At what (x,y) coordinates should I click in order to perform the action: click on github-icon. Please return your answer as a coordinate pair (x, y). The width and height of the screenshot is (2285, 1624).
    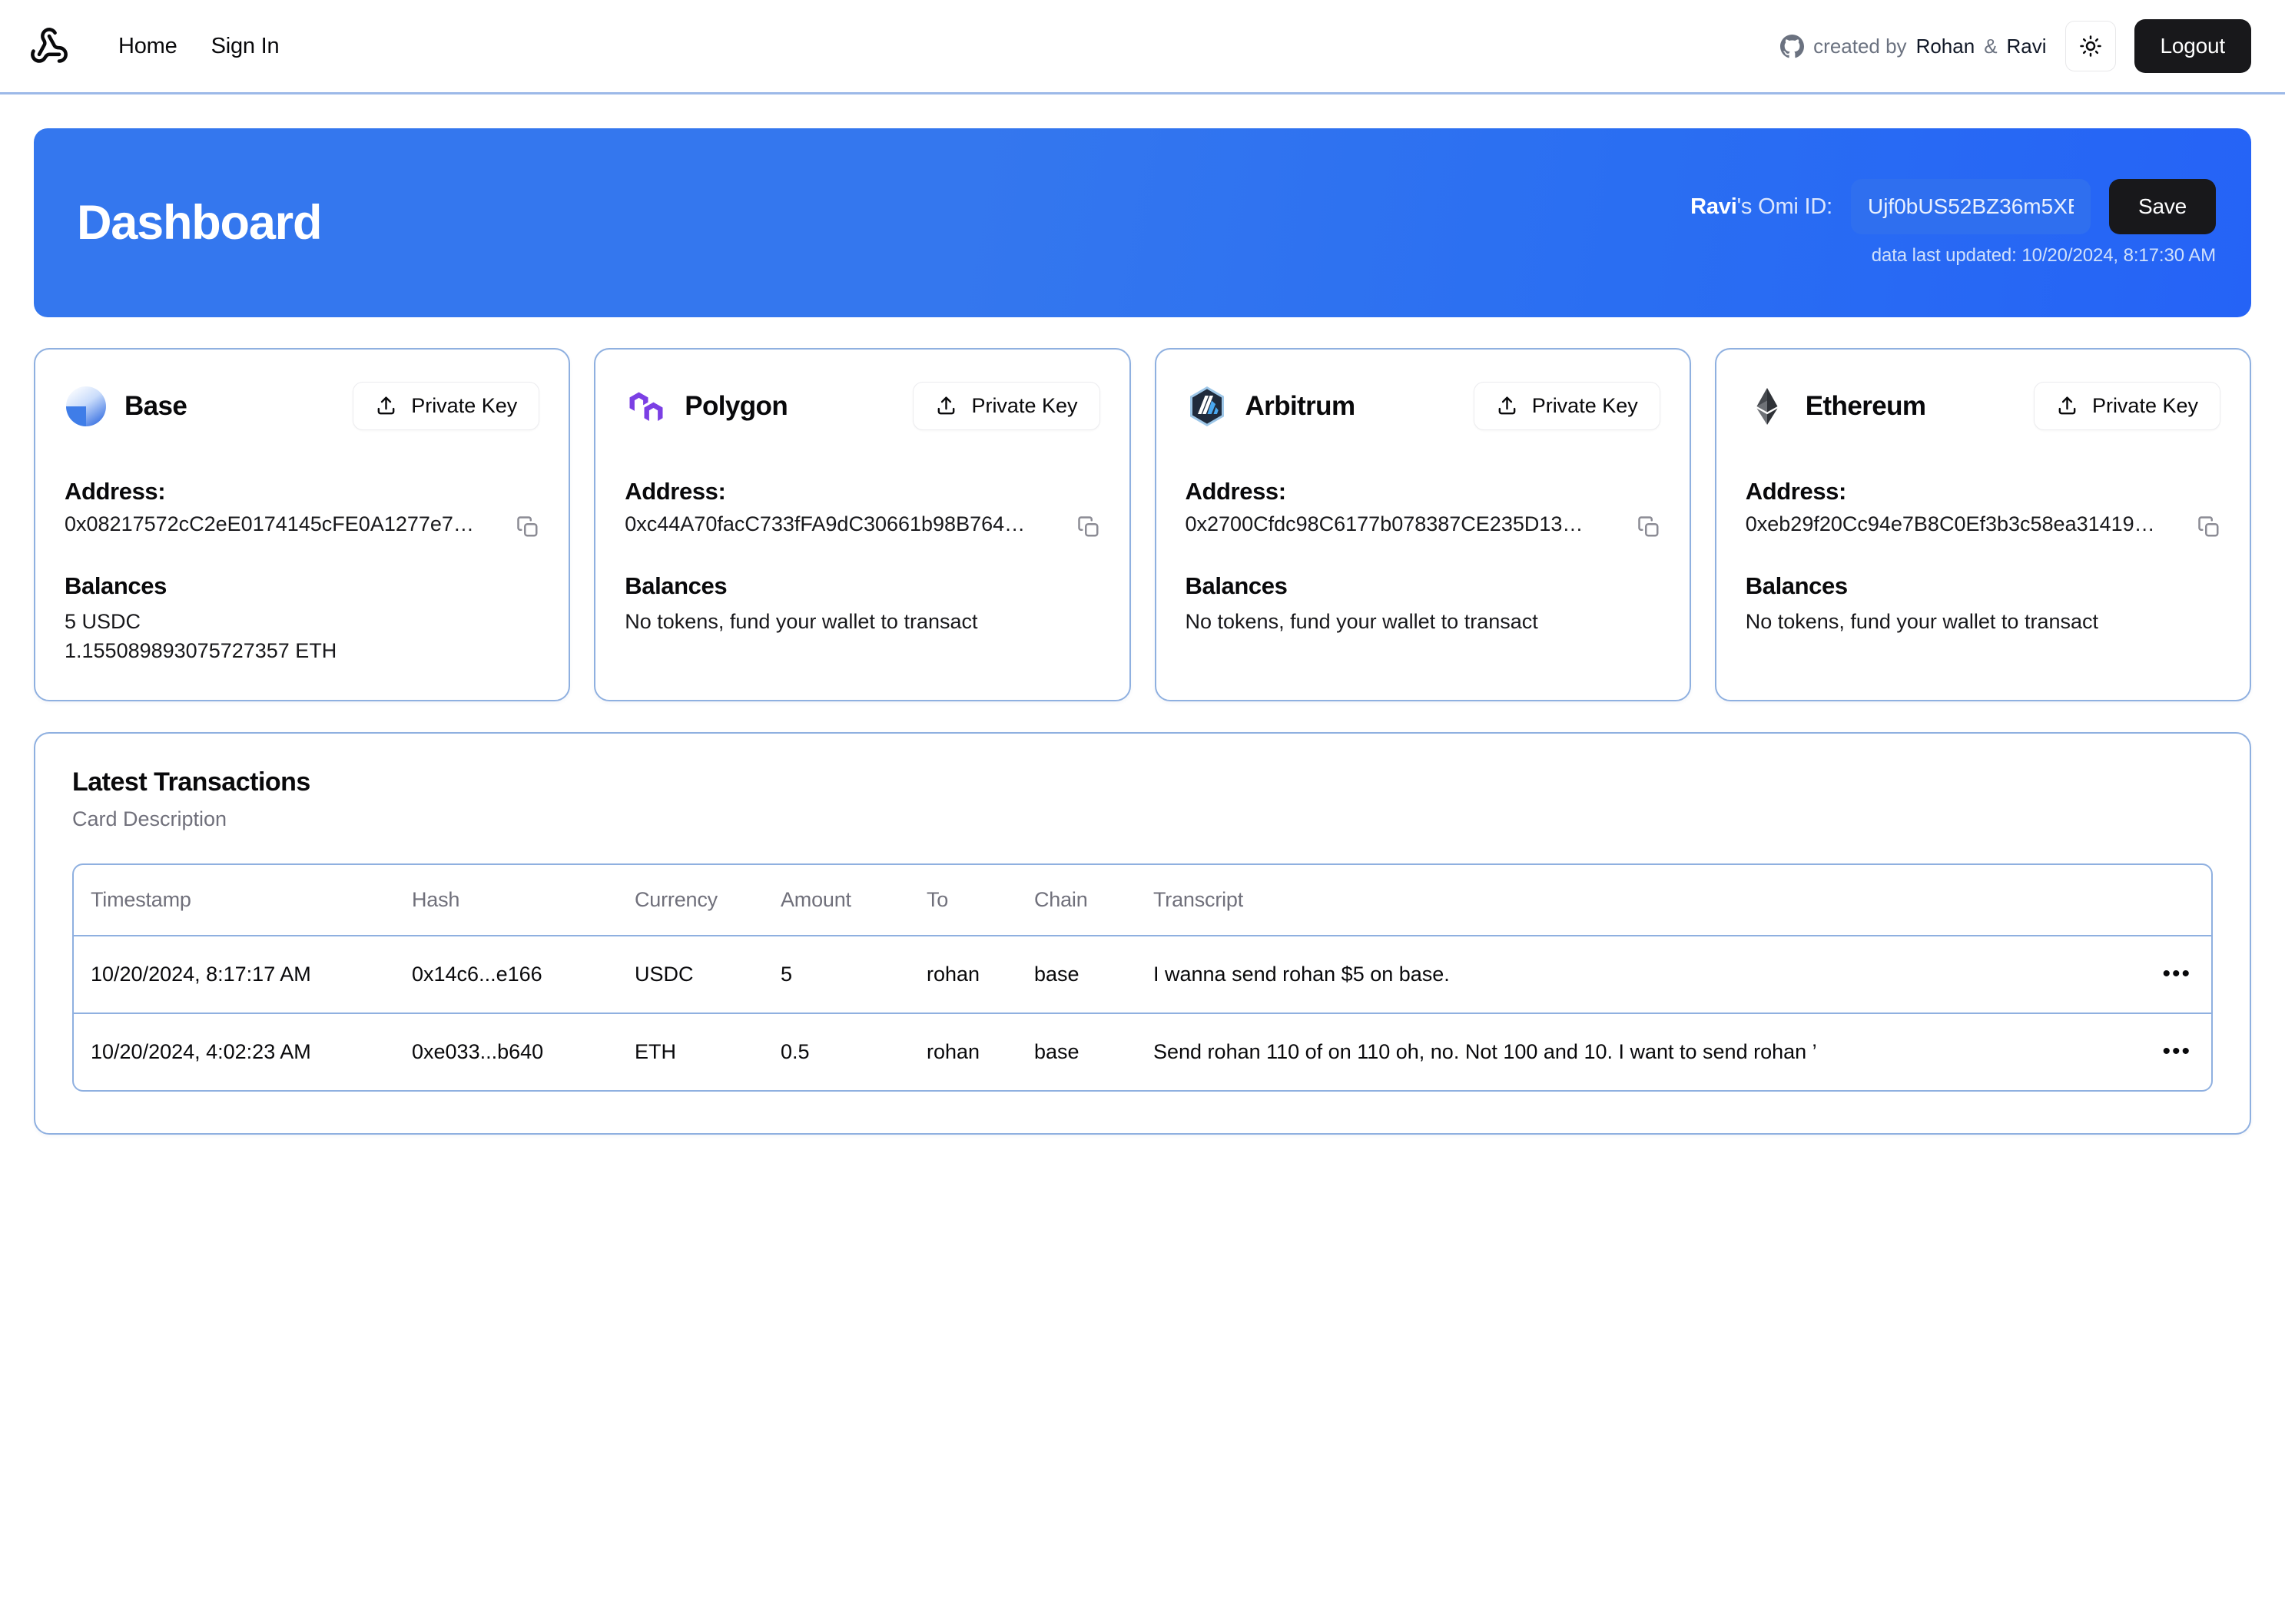
    Looking at the image, I should click on (1792, 46).